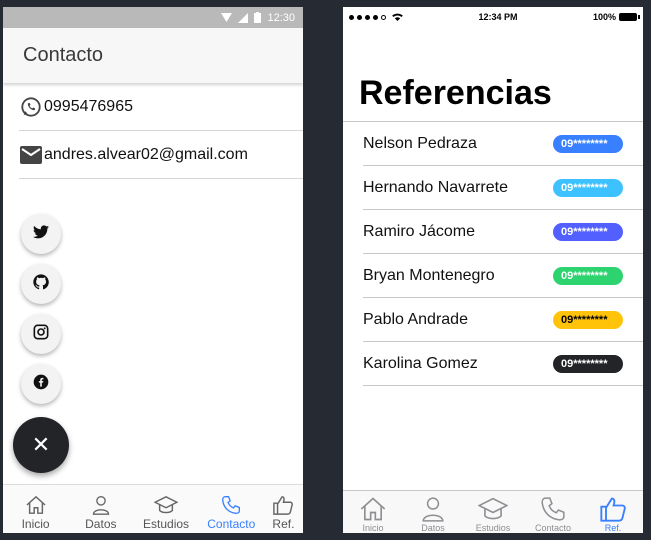 The width and height of the screenshot is (651, 540). I want to click on twitter-button, so click(41, 234).